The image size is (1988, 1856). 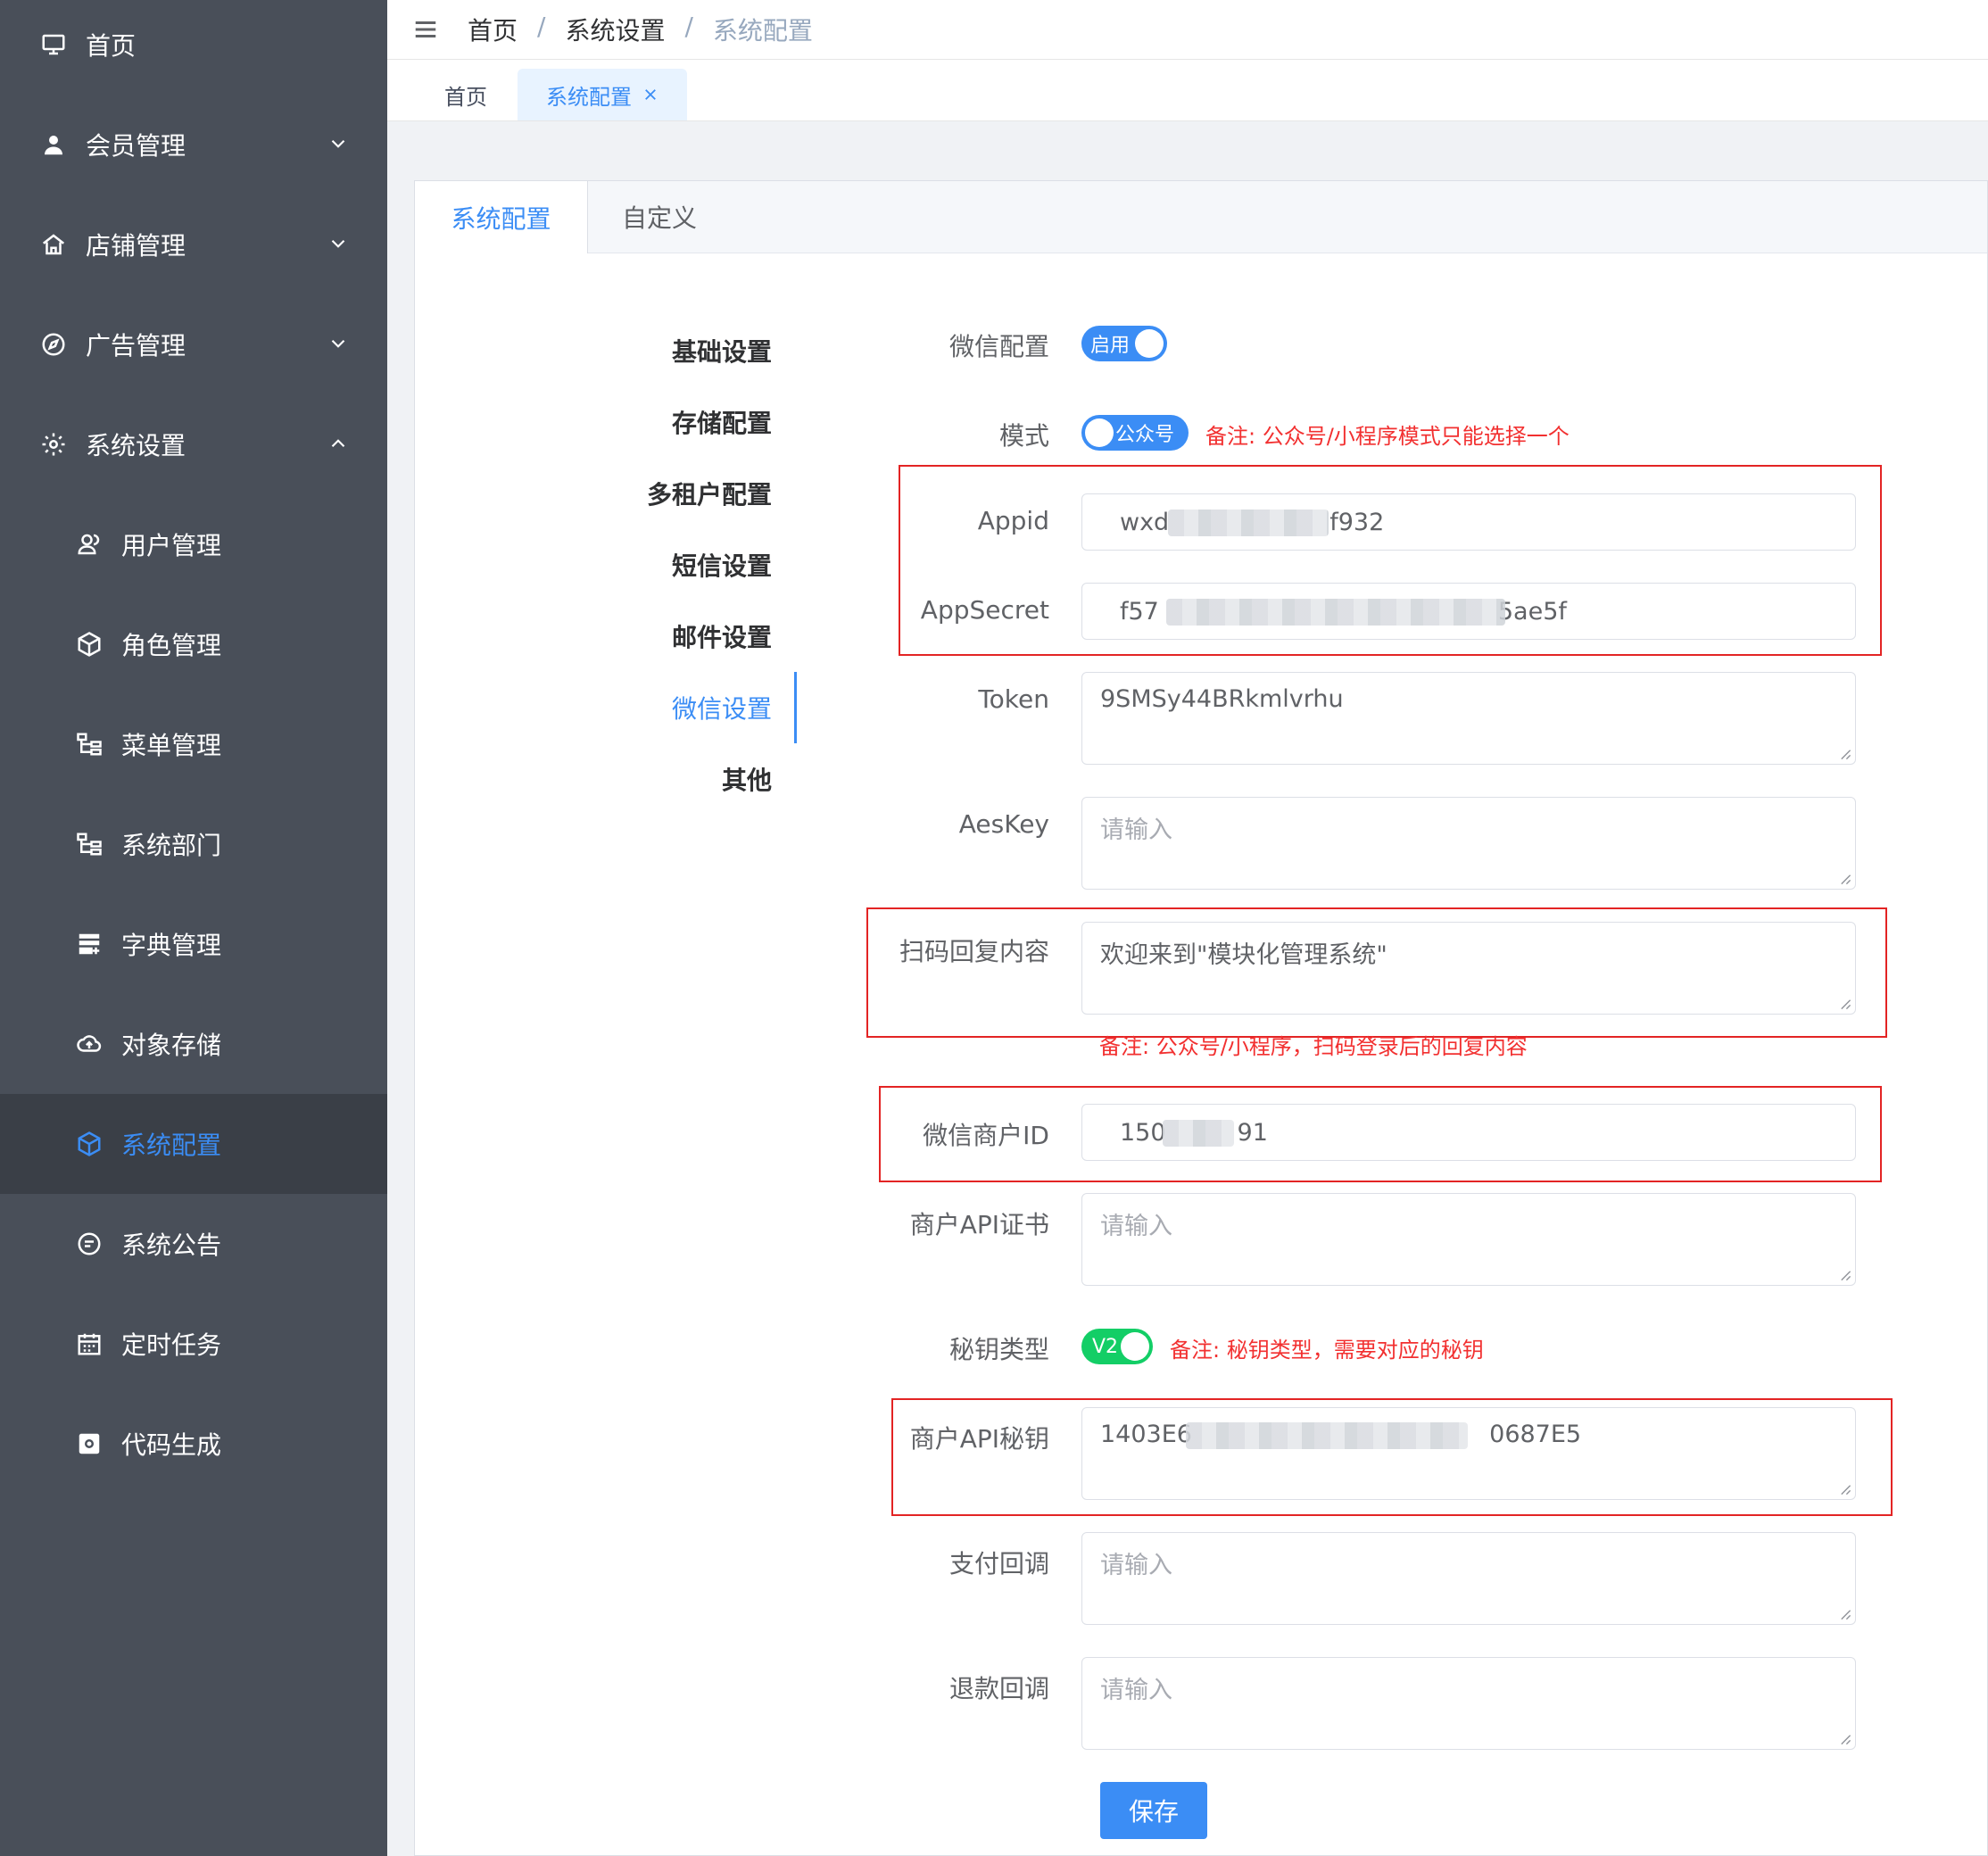 I want to click on card-tab-system-config: 系统配置, so click(x=502, y=217).